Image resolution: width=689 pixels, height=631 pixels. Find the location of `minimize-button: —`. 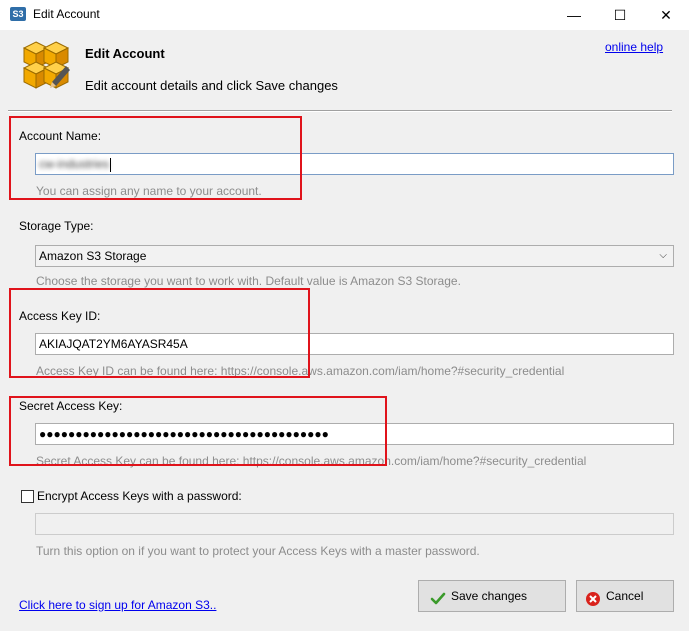

minimize-button: — is located at coordinates (574, 15).